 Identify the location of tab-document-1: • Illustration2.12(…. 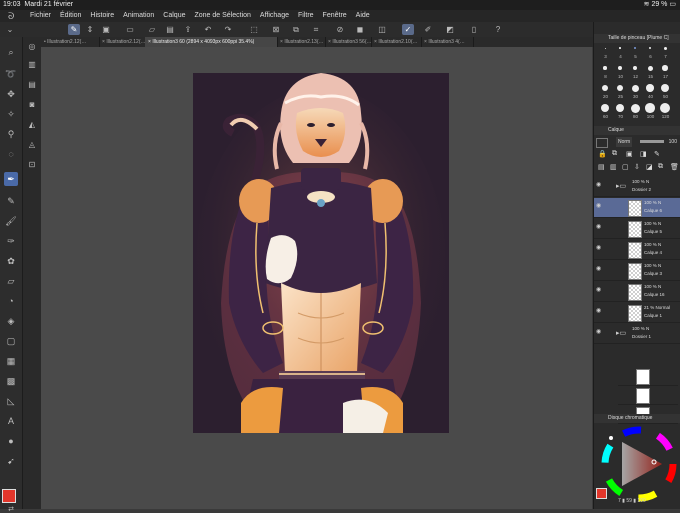
(70, 42).